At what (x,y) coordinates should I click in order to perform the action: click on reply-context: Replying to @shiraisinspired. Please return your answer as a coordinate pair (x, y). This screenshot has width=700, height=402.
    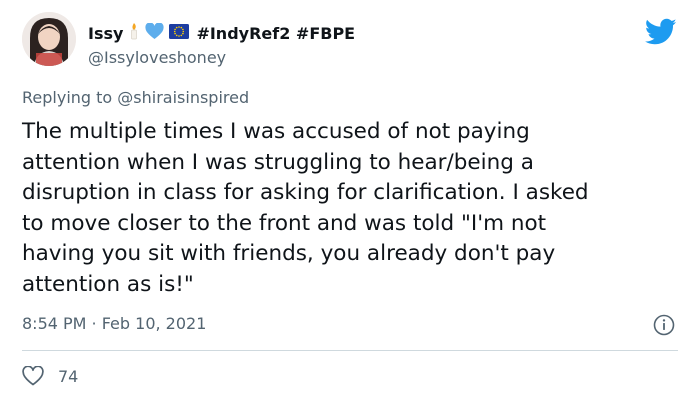
    Looking at the image, I should click on (135, 97).